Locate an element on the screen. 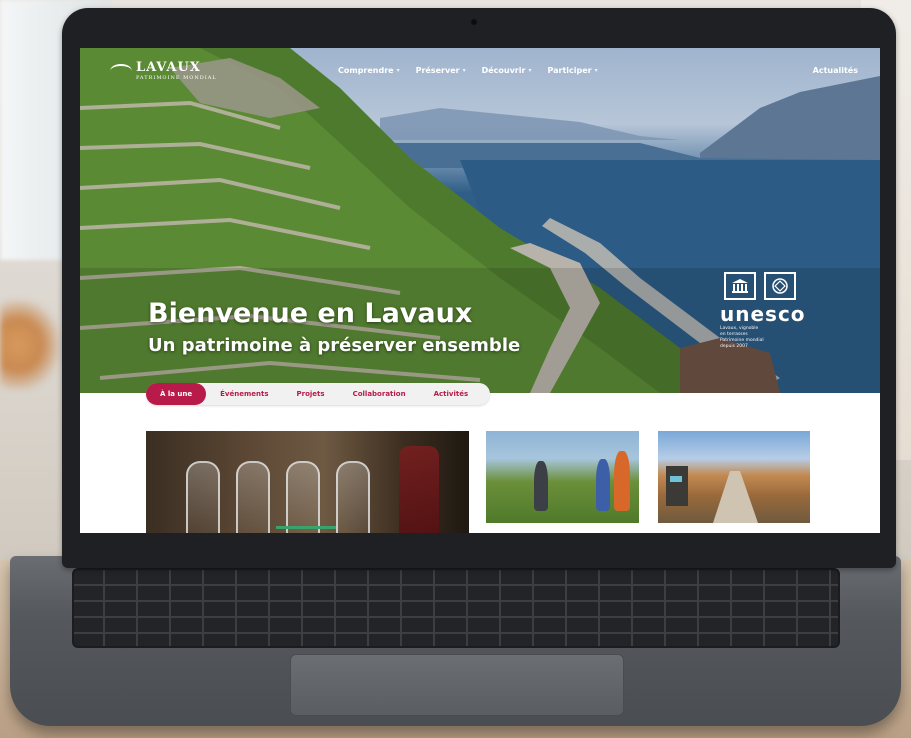  nav-item-label: Découvrir is located at coordinates (503, 70).